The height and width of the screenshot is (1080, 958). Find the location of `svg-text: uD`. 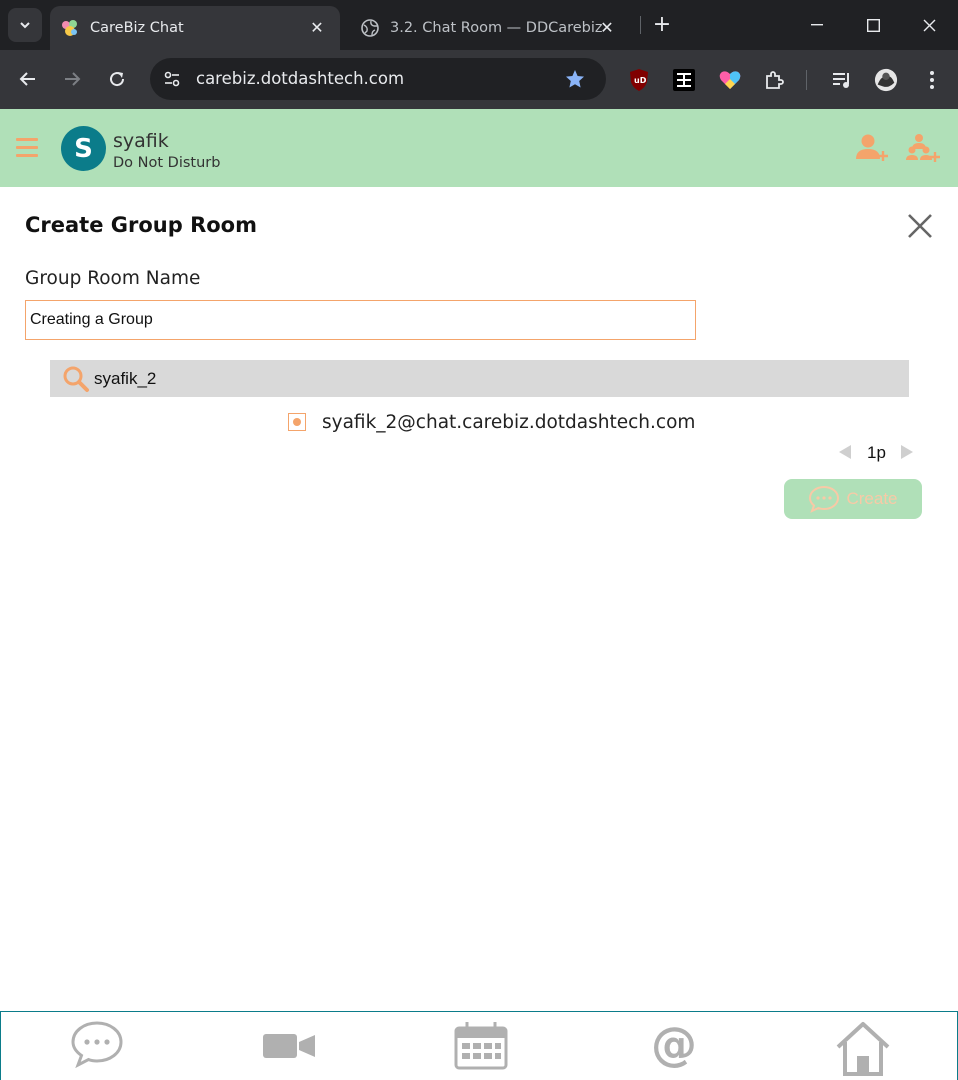

svg-text: uD is located at coordinates (640, 80).